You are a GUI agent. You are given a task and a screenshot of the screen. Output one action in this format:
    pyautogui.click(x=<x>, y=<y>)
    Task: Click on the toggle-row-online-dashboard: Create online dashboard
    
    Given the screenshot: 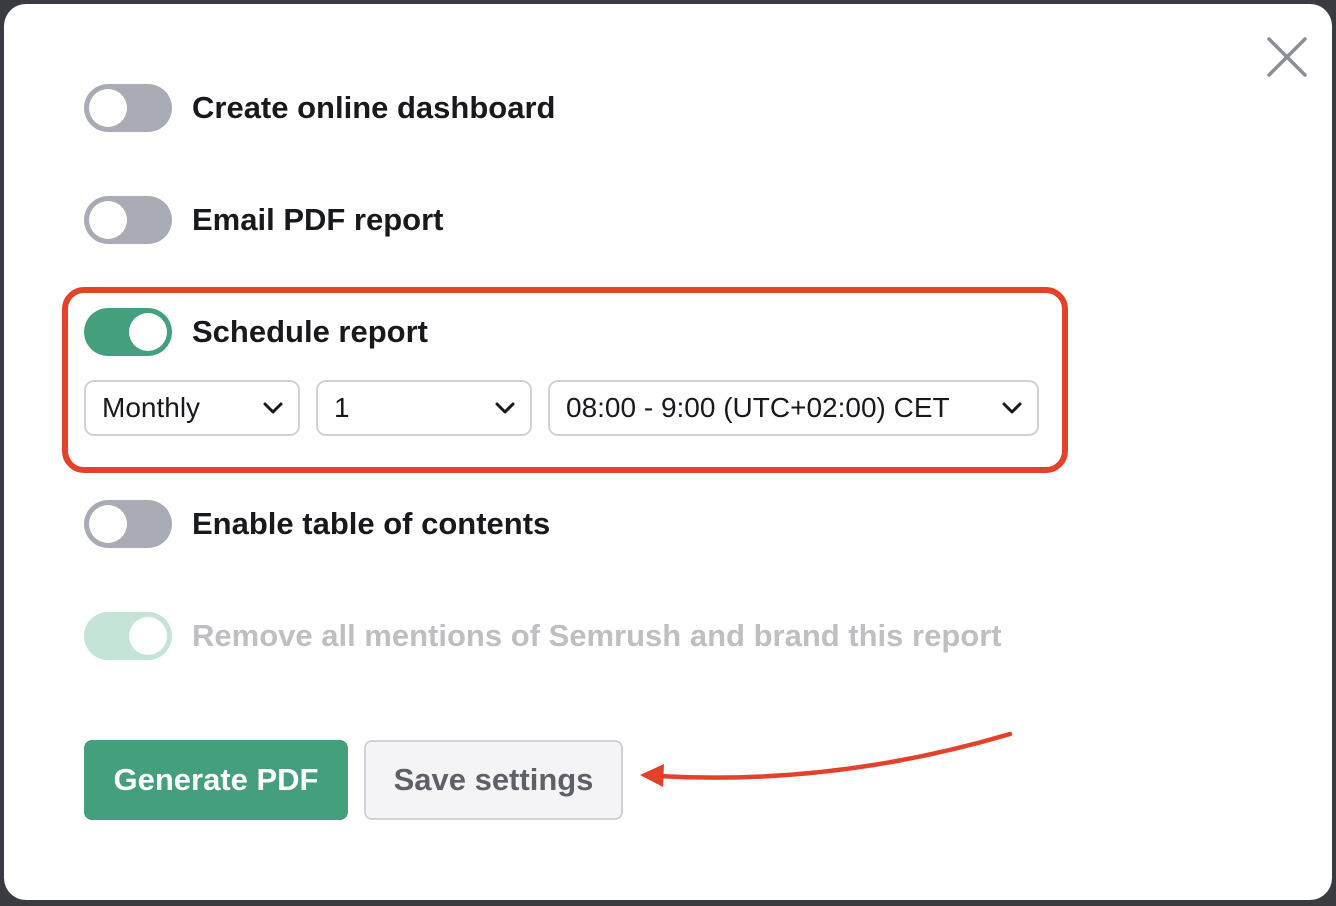 What is the action you would take?
    pyautogui.click(x=319, y=108)
    